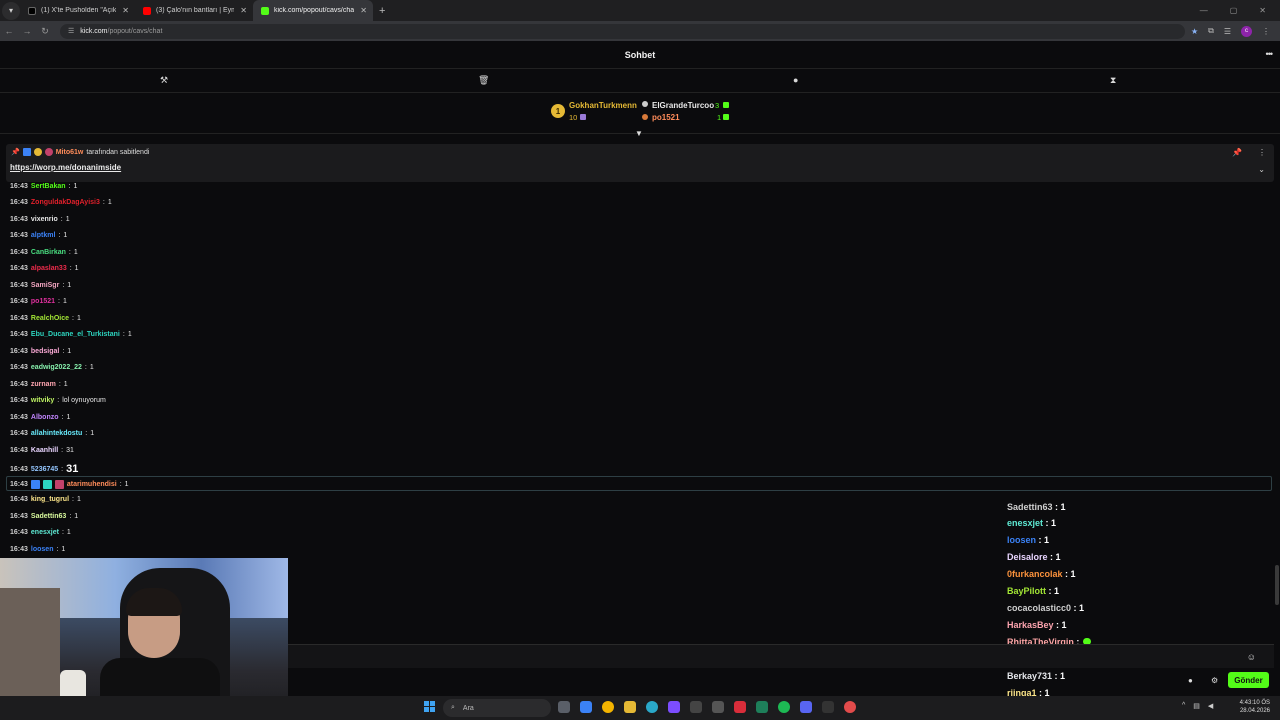 Image resolution: width=1280 pixels, height=720 pixels. Describe the element at coordinates (1183, 706) in the screenshot. I see `chevron-up-icon: ^` at that location.